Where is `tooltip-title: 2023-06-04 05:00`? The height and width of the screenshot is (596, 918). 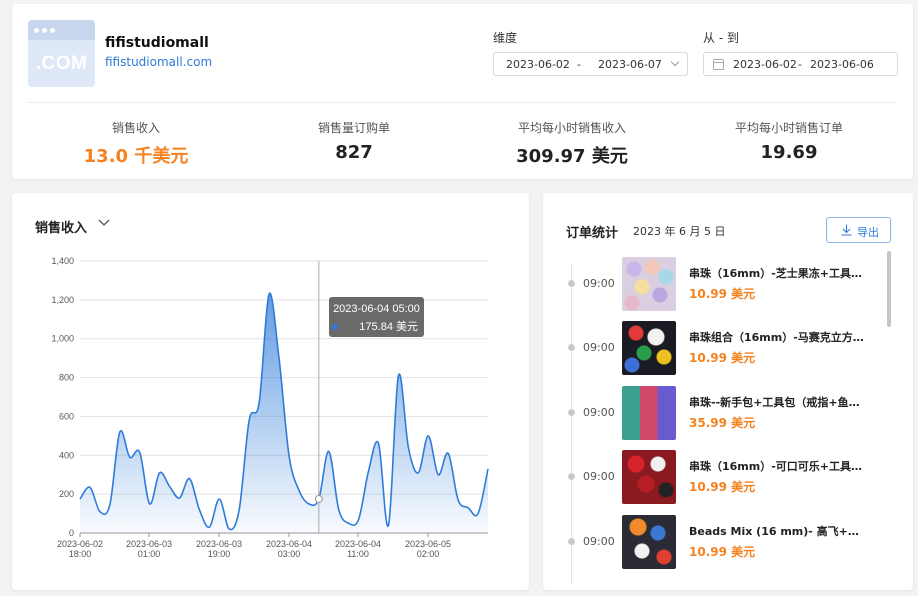
tooltip-title: 2023-06-04 05:00 is located at coordinates (376, 309).